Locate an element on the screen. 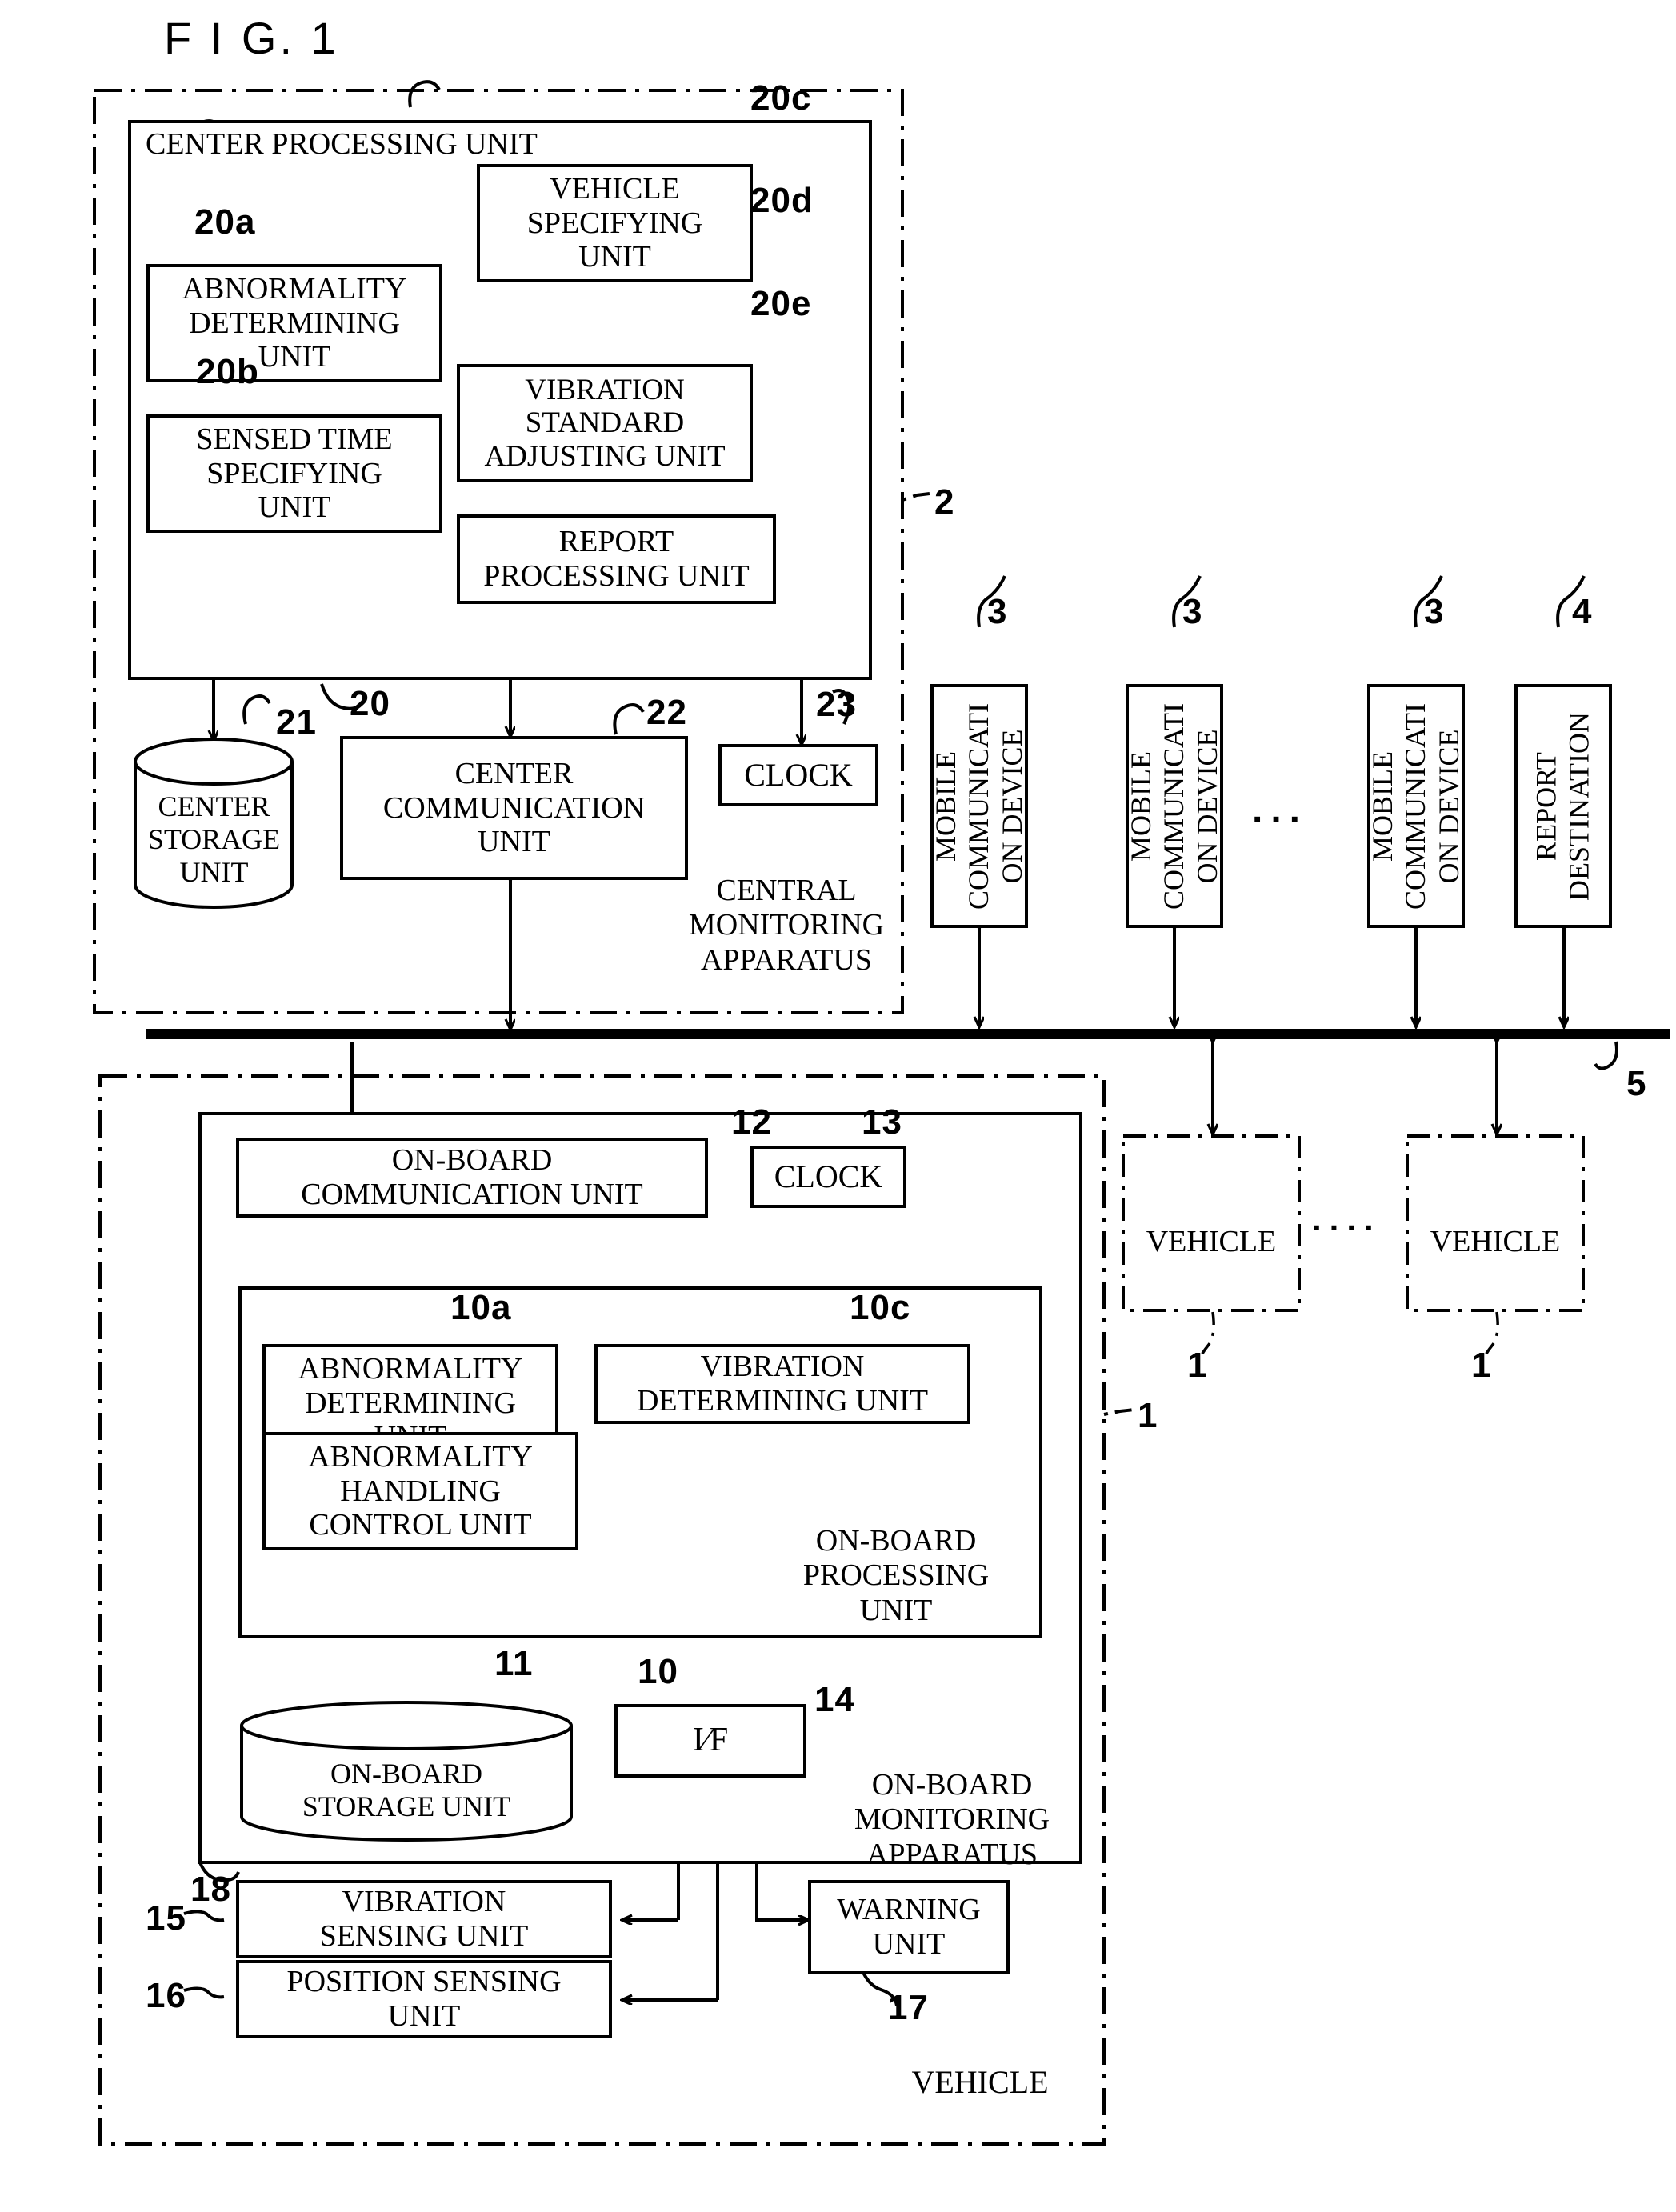 Image resolution: width=1676 pixels, height=2212 pixels. figure-title: F I G. 1 is located at coordinates (251, 38).